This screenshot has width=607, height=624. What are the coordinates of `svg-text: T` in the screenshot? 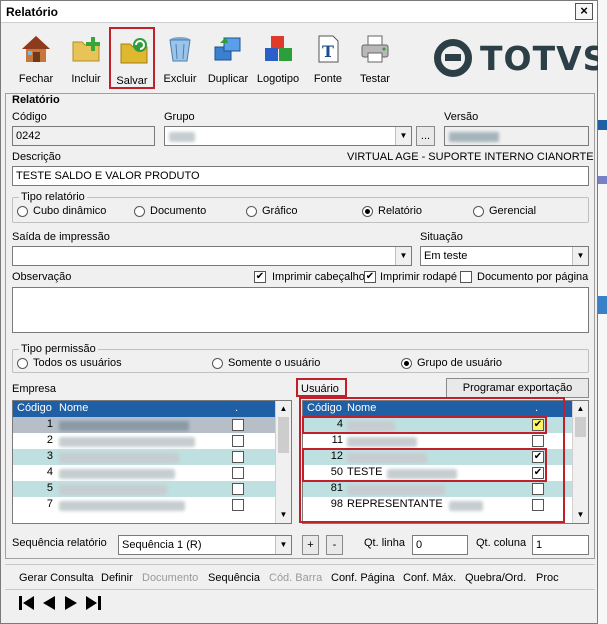 It's located at (328, 51).